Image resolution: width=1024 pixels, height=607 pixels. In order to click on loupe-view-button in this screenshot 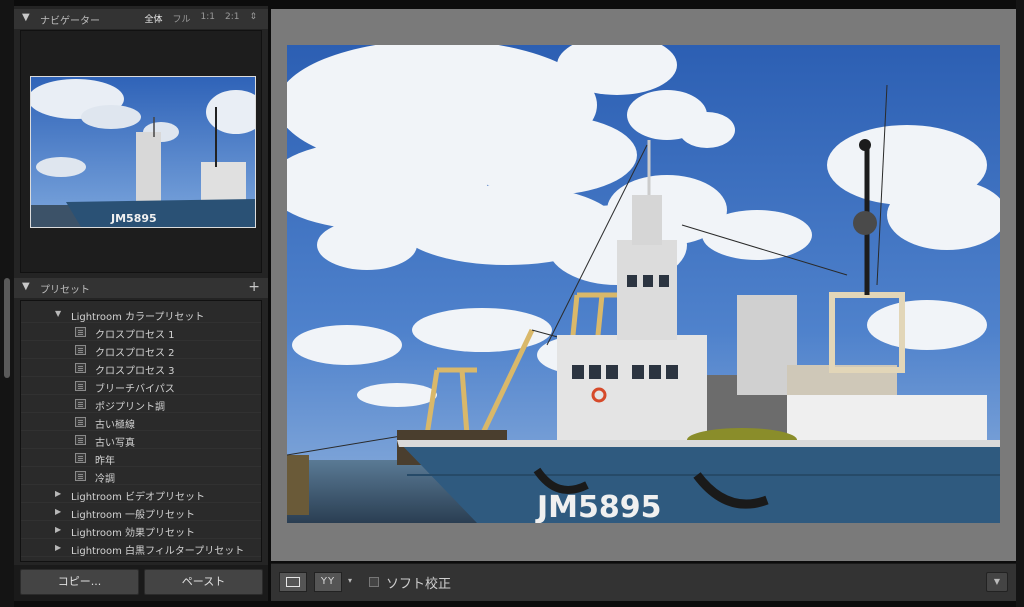, I will do `click(293, 582)`.